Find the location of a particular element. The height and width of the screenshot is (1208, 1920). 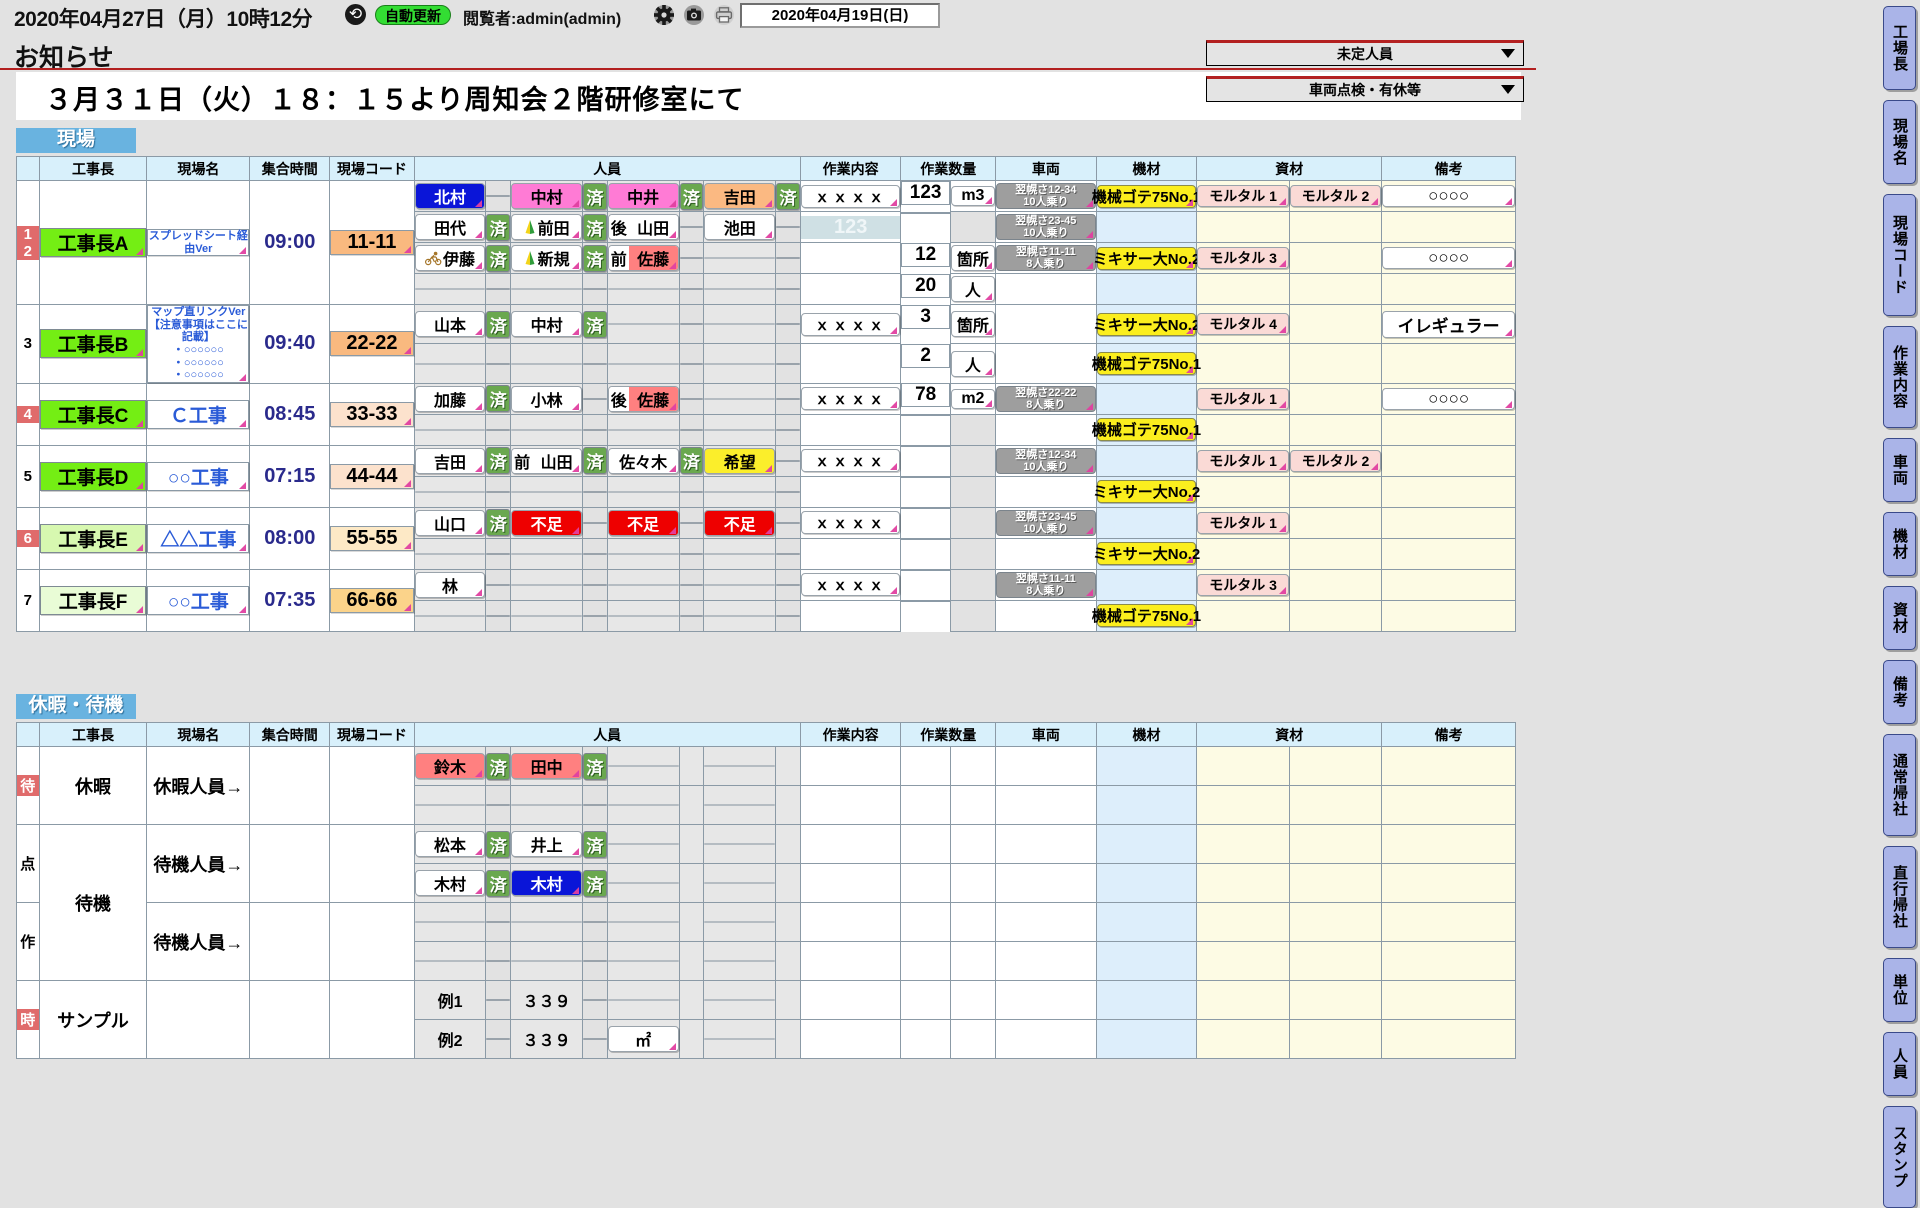

person-cell: 鈴木 is located at coordinates (450, 766).